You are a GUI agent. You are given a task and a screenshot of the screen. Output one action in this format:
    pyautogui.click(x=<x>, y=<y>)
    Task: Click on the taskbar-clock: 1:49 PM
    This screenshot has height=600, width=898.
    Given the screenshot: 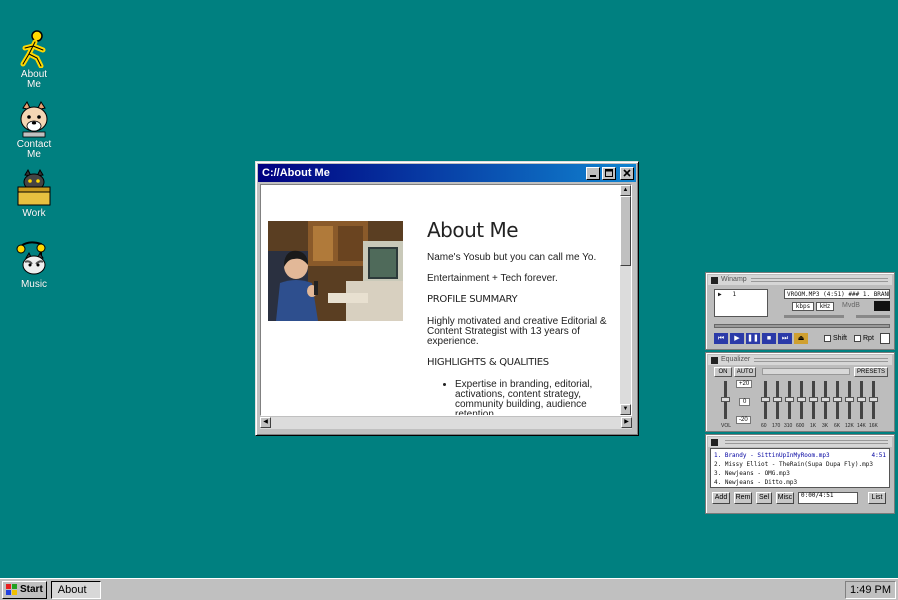 What is the action you would take?
    pyautogui.click(x=870, y=589)
    